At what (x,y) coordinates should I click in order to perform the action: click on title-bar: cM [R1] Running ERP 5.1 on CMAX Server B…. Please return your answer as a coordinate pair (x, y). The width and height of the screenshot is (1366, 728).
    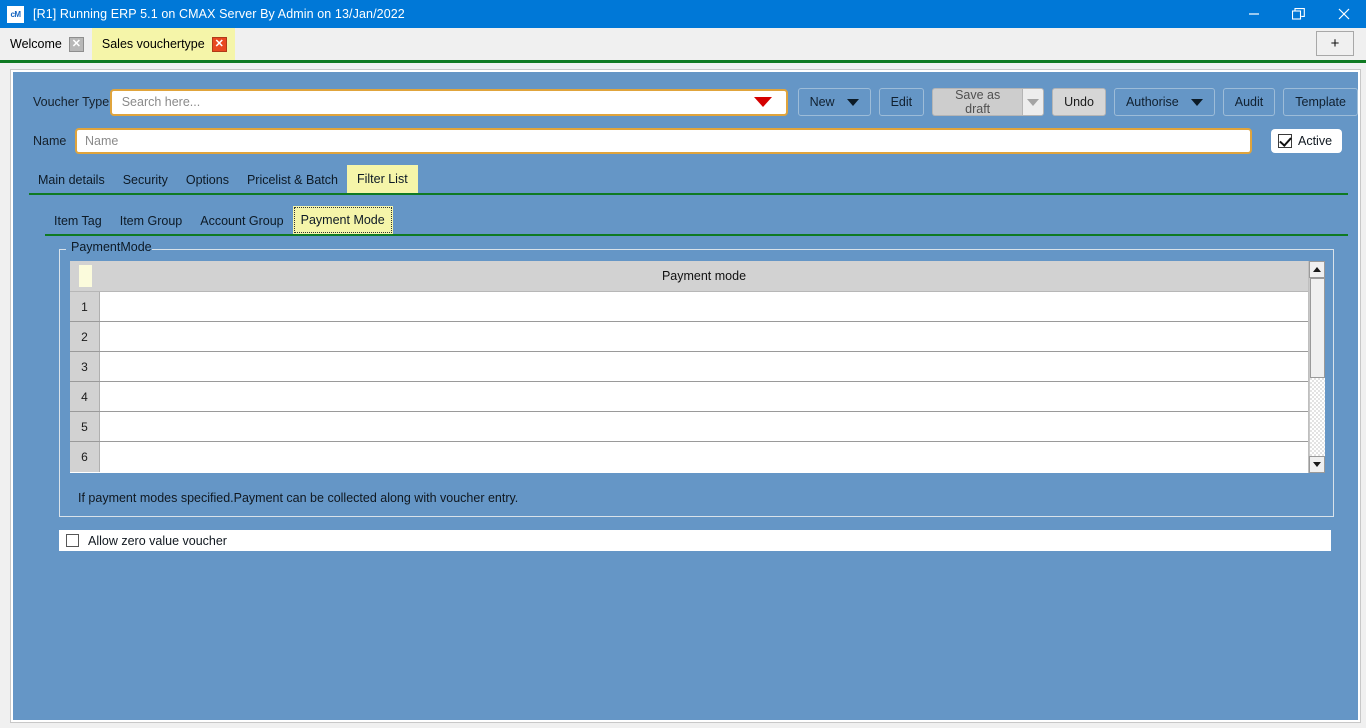
    Looking at the image, I should click on (683, 14).